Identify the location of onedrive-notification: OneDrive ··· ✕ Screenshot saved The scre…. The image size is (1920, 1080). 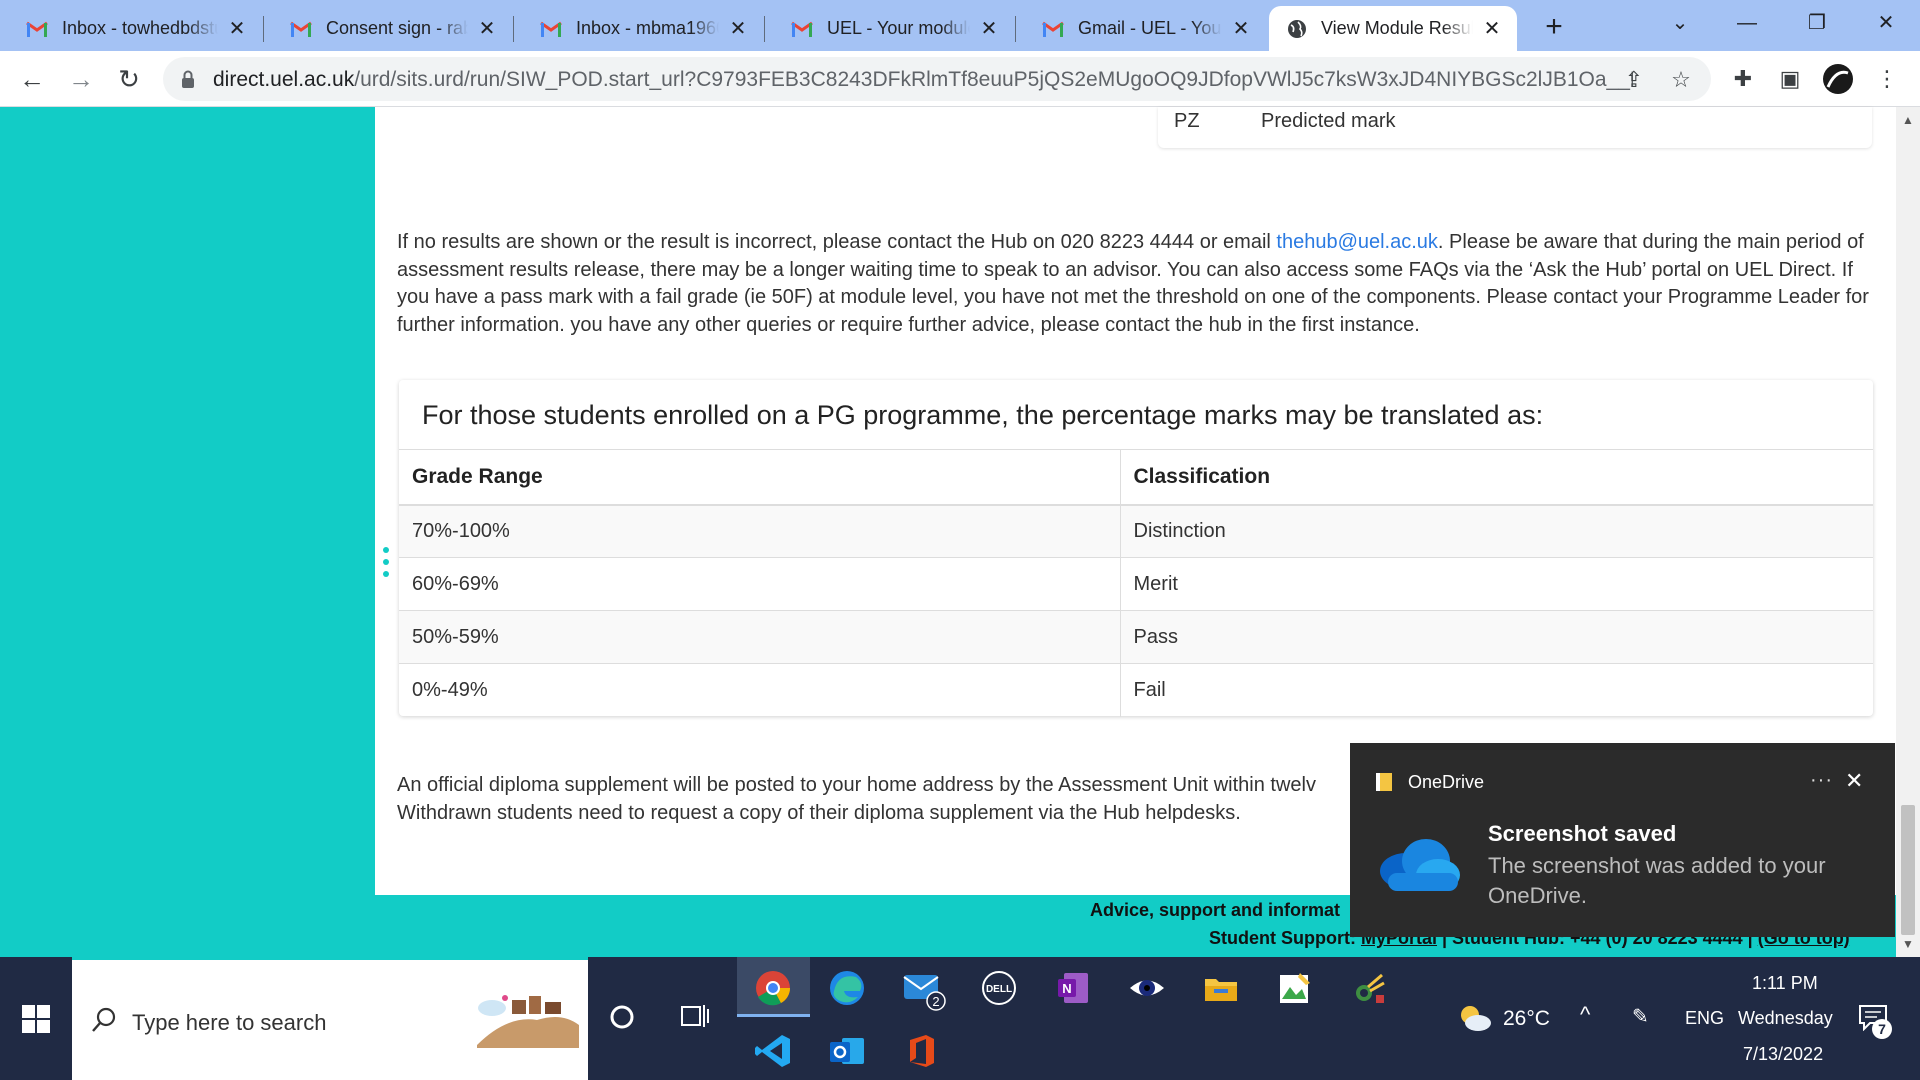
(1622, 840).